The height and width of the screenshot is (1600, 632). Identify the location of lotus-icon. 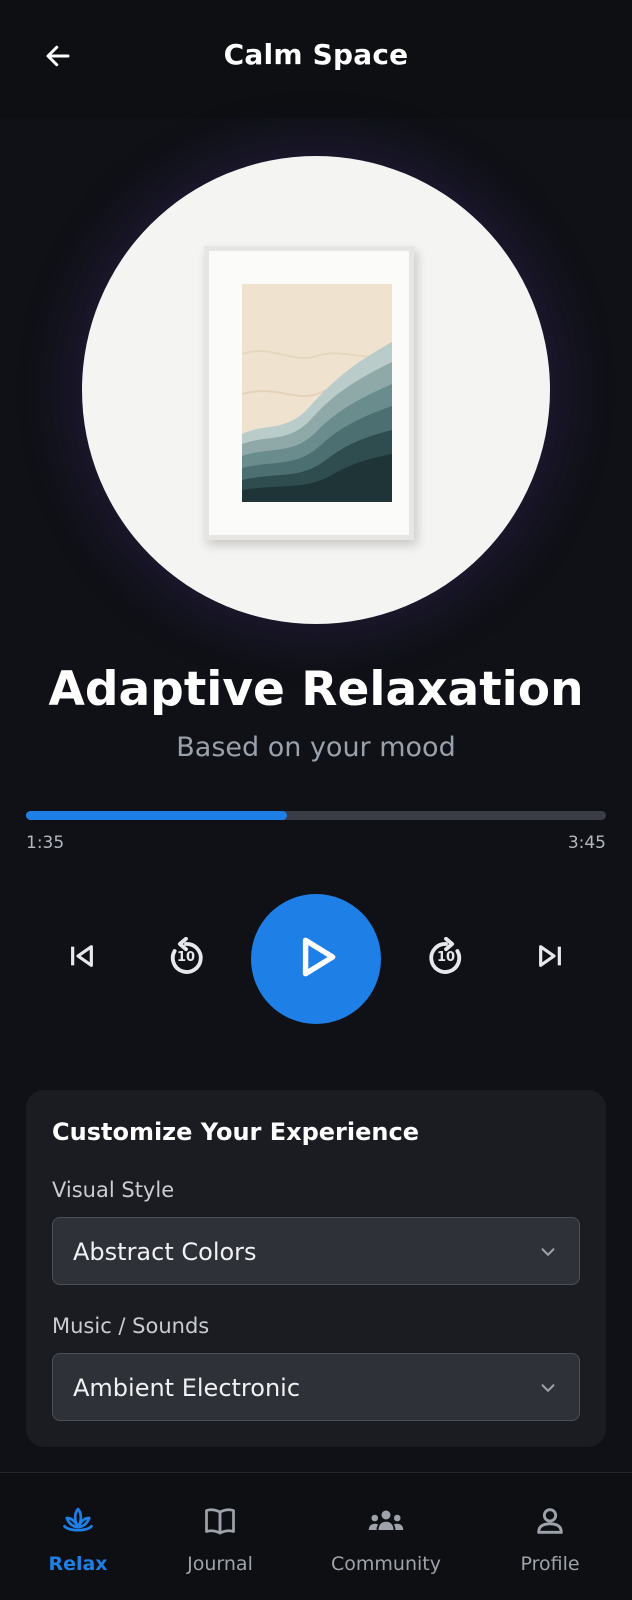
(78, 1521).